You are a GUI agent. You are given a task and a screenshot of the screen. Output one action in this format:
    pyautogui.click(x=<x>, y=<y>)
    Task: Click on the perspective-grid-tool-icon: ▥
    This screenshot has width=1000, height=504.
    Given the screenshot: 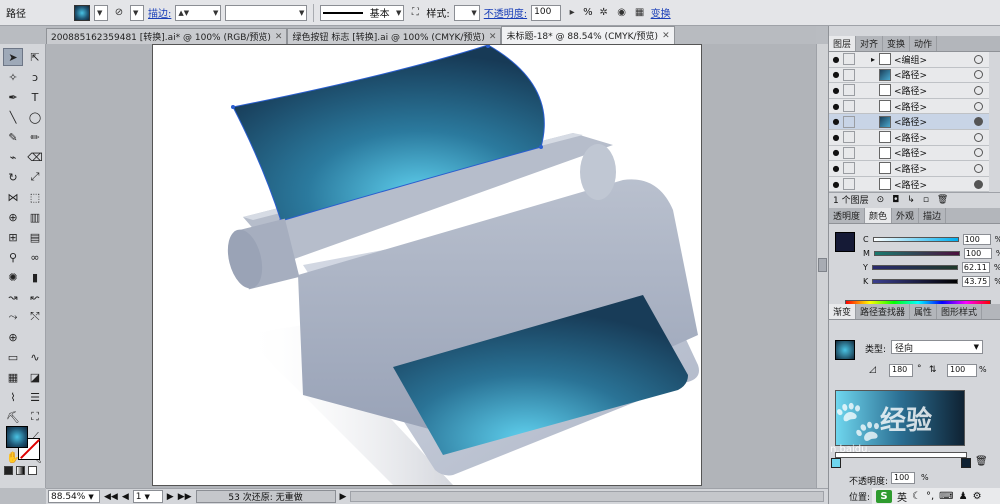 What is the action you would take?
    pyautogui.click(x=35, y=217)
    